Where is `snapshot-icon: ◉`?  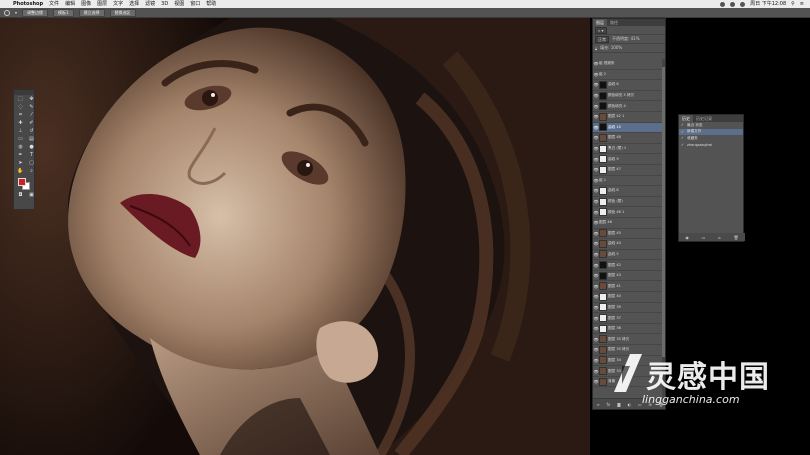 snapshot-icon: ◉ is located at coordinates (687, 237).